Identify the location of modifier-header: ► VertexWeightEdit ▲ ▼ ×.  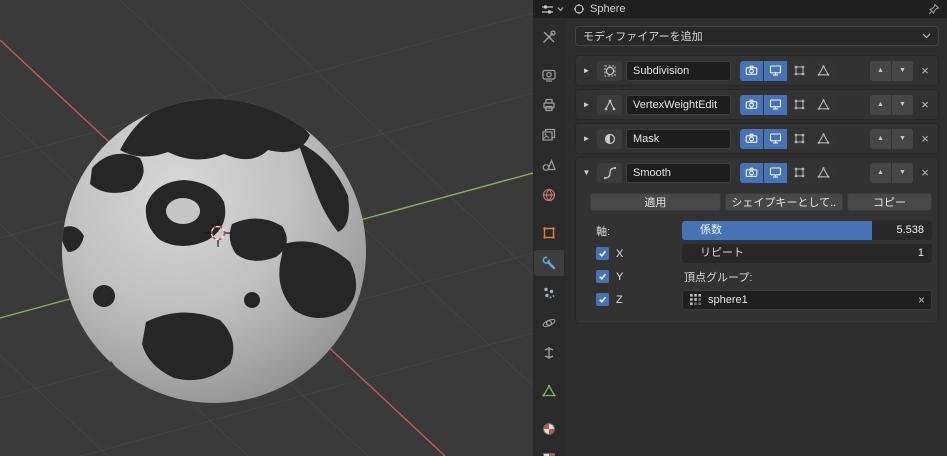
(757, 104).